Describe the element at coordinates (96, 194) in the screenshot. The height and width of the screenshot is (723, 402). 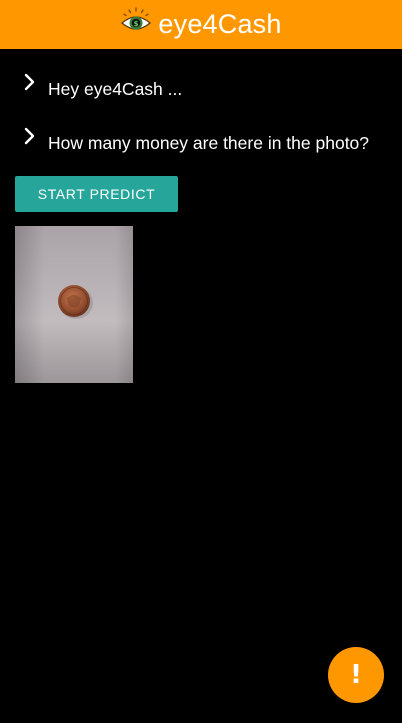
I see `start-predict-button: START PREDICT` at that location.